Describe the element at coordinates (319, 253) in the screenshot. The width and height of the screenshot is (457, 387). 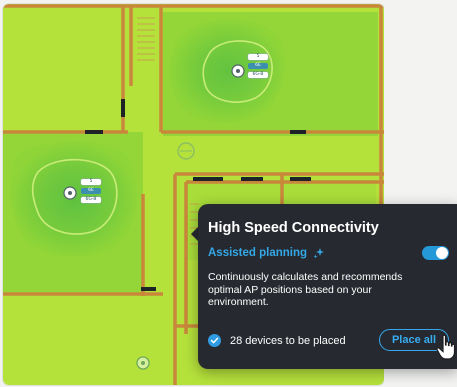
I see `sparkle-icon` at that location.